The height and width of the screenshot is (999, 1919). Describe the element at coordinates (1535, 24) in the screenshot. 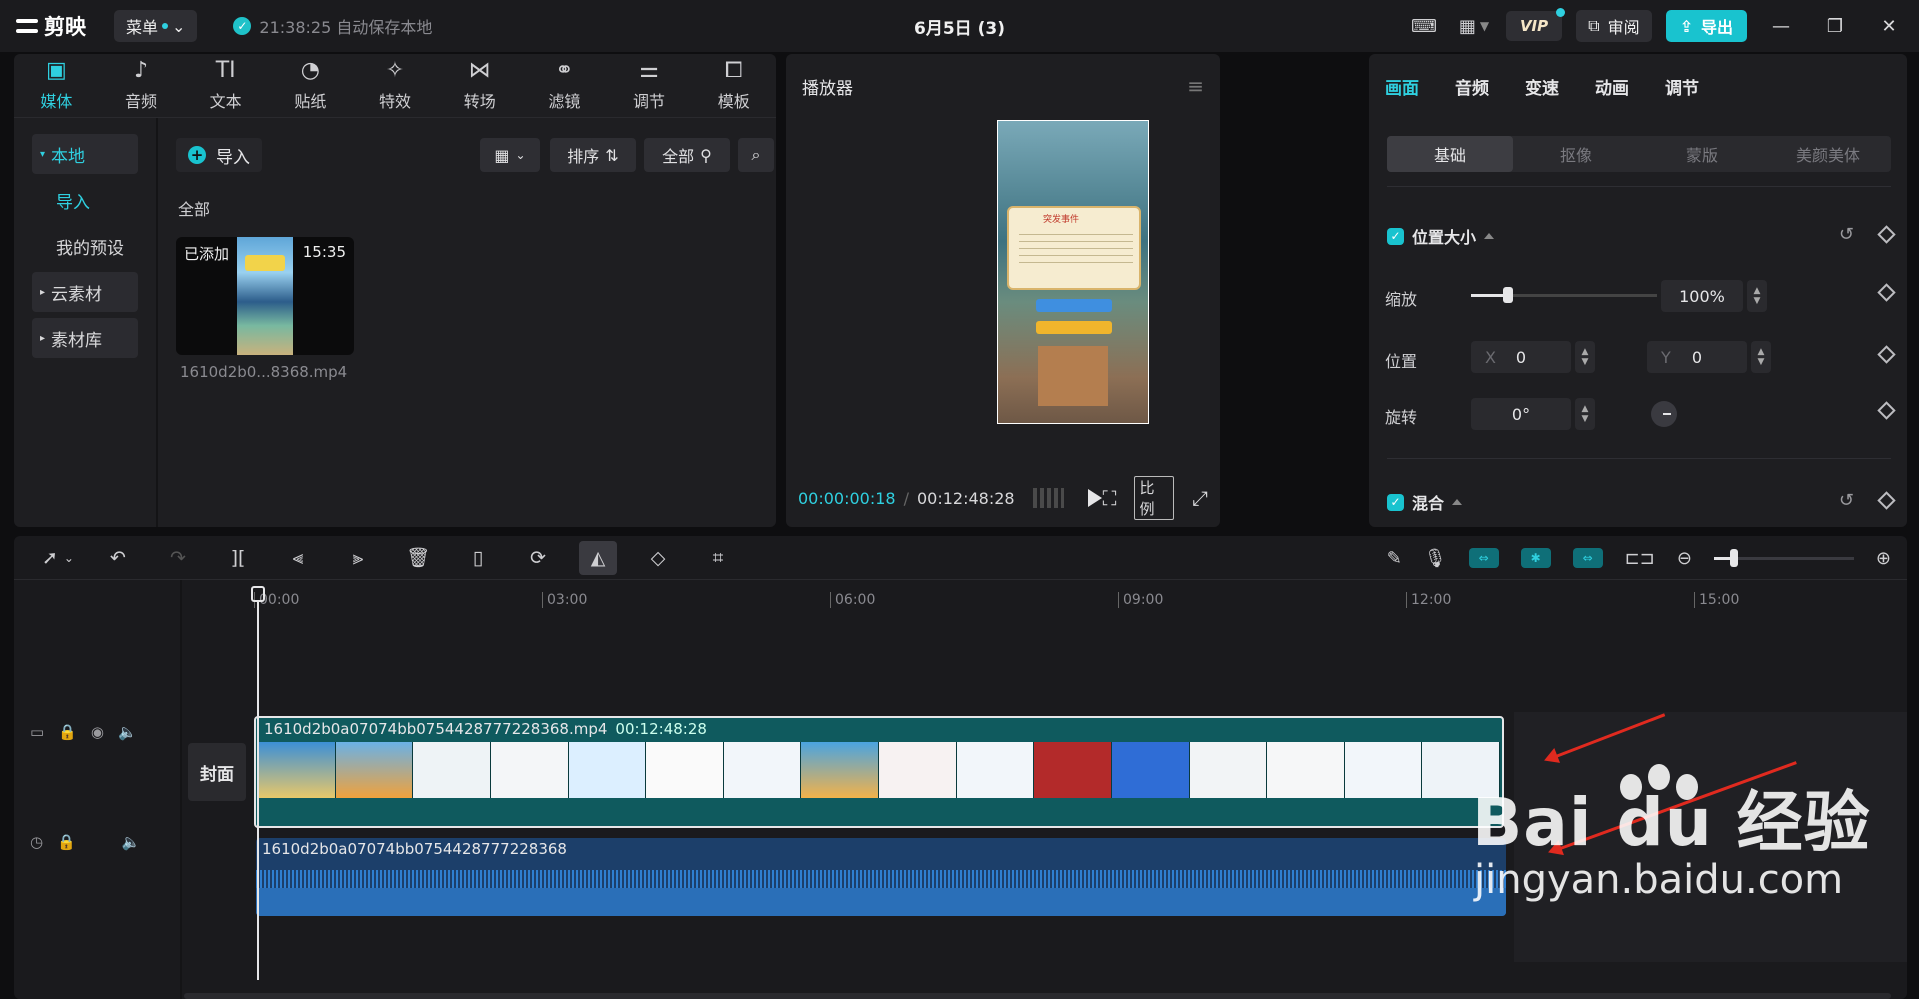

I see `vip-button: VIP` at that location.